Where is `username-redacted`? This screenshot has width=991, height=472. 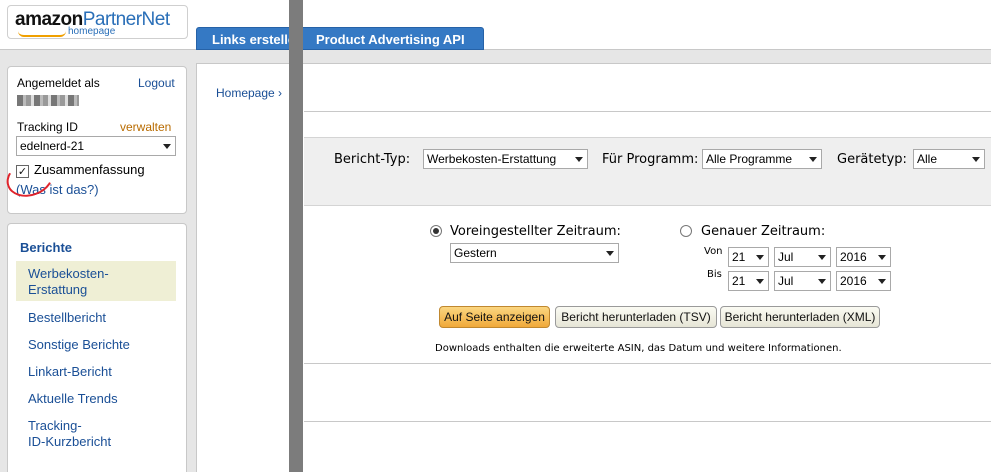 username-redacted is located at coordinates (48, 100).